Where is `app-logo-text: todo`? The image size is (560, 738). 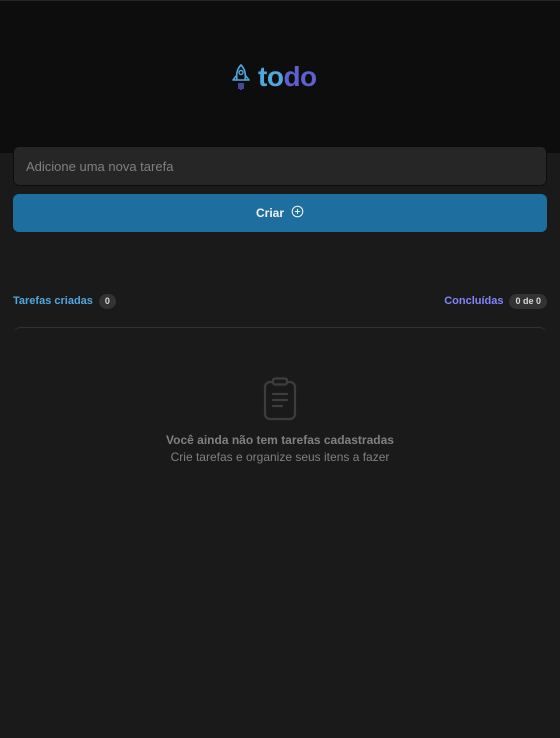 app-logo-text: todo is located at coordinates (287, 77).